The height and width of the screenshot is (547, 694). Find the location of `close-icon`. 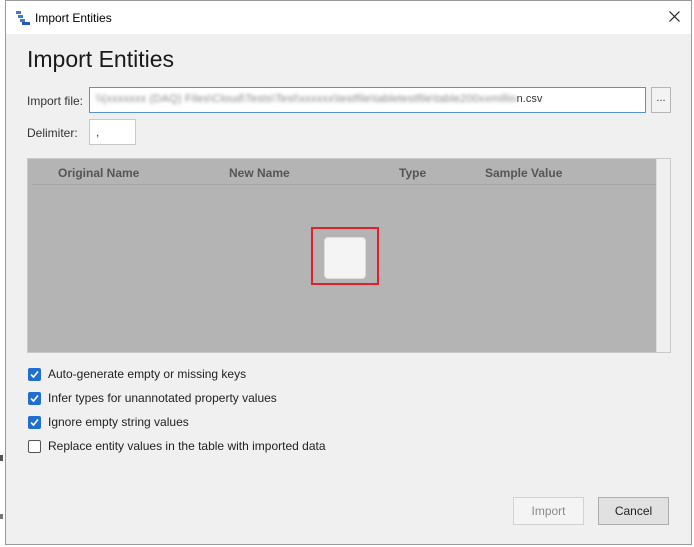

close-icon is located at coordinates (674, 18).